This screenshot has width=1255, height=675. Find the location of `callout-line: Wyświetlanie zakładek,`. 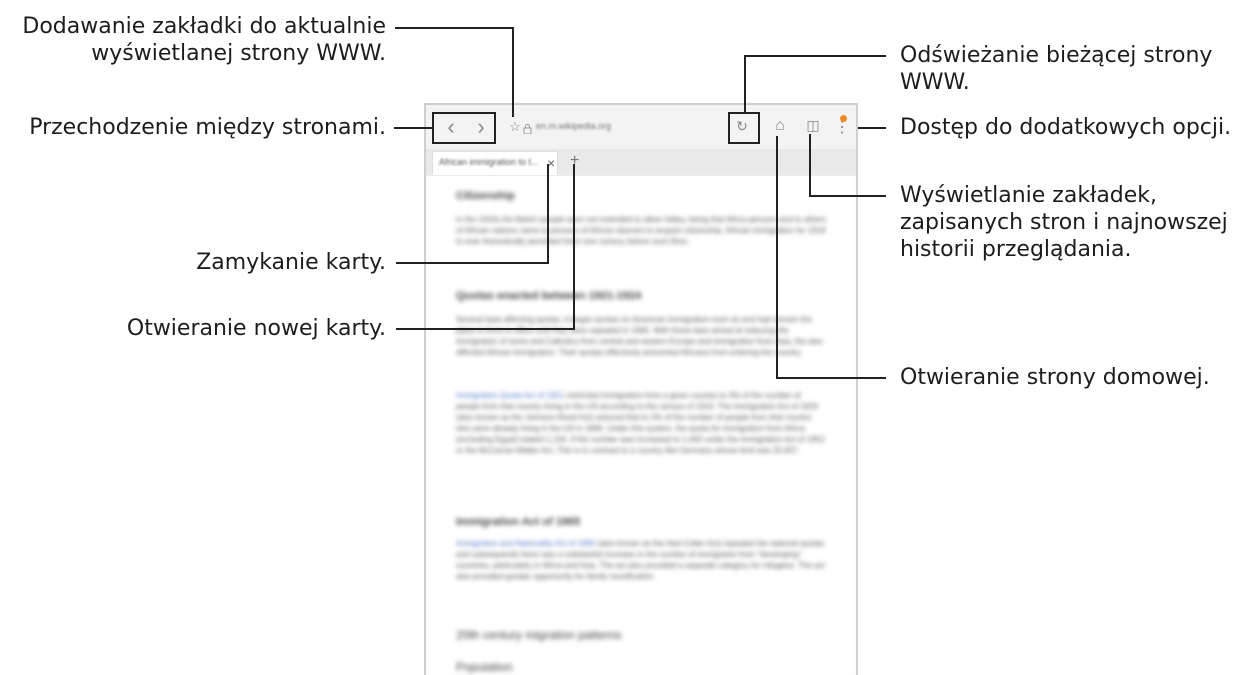

callout-line: Wyświetlanie zakładek, is located at coordinates (1029, 195).